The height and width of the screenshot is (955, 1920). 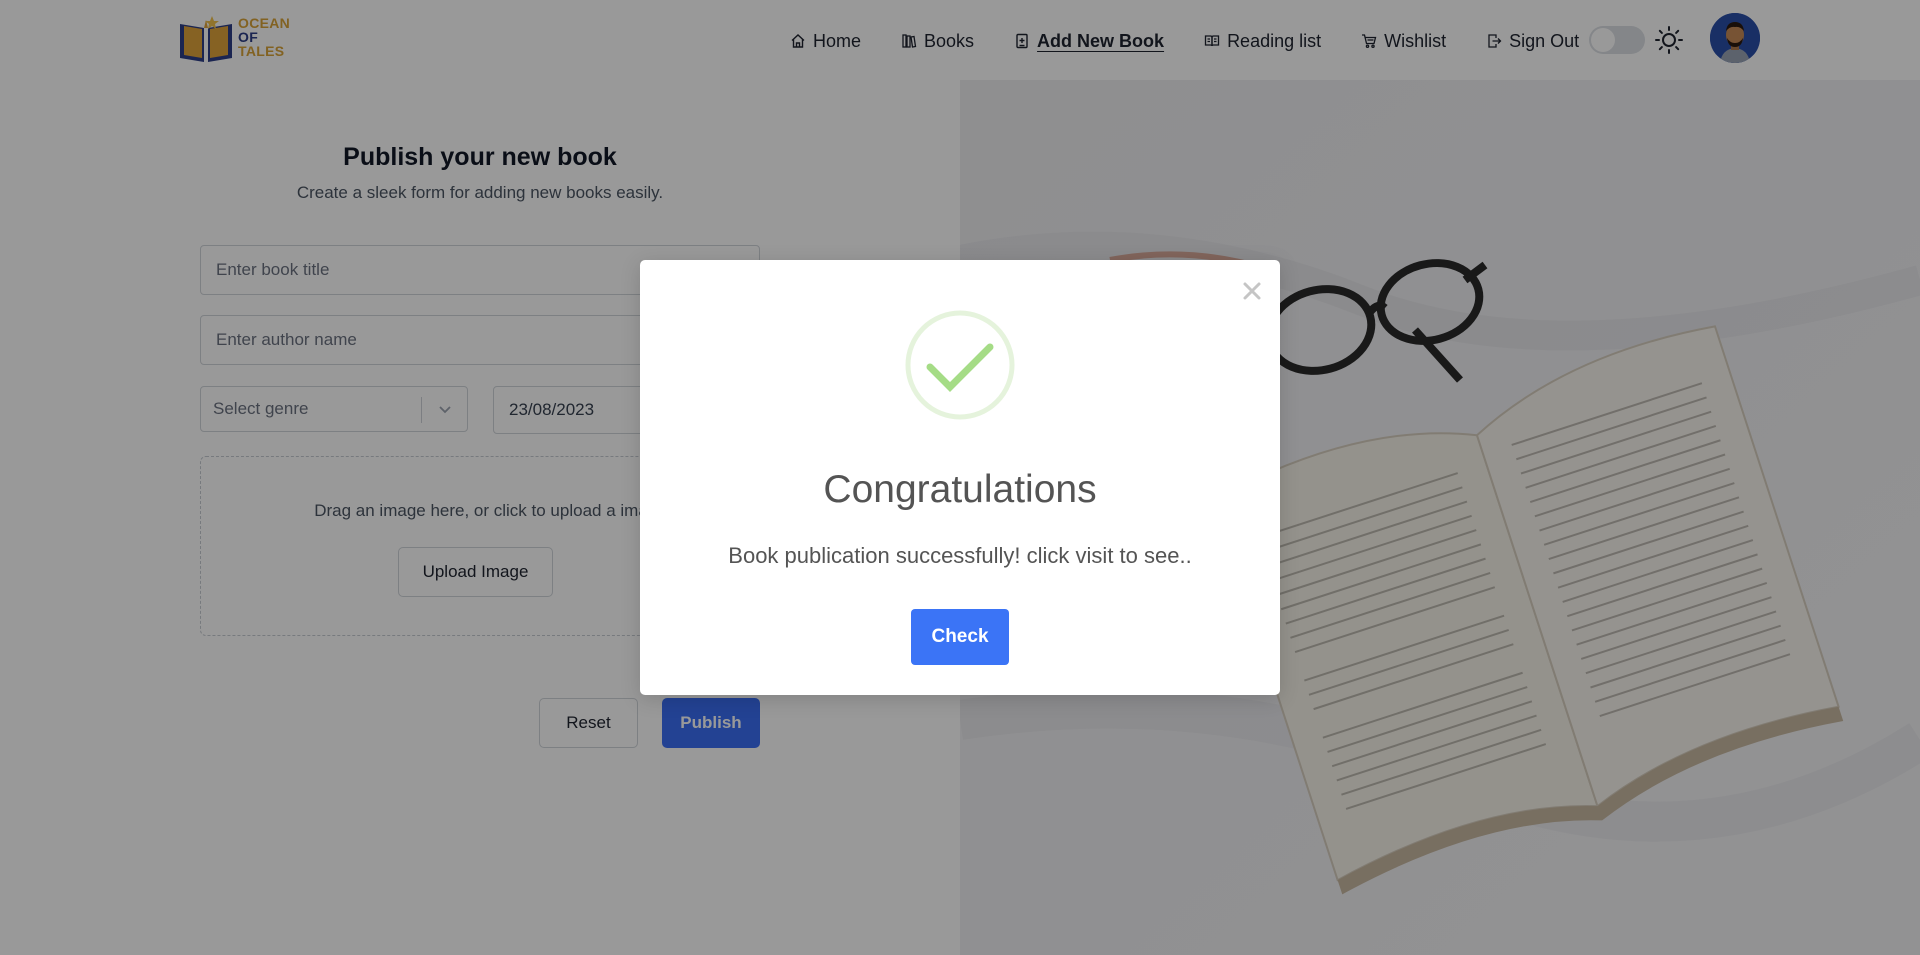 What do you see at coordinates (960, 365) in the screenshot?
I see `success-check-icon` at bounding box center [960, 365].